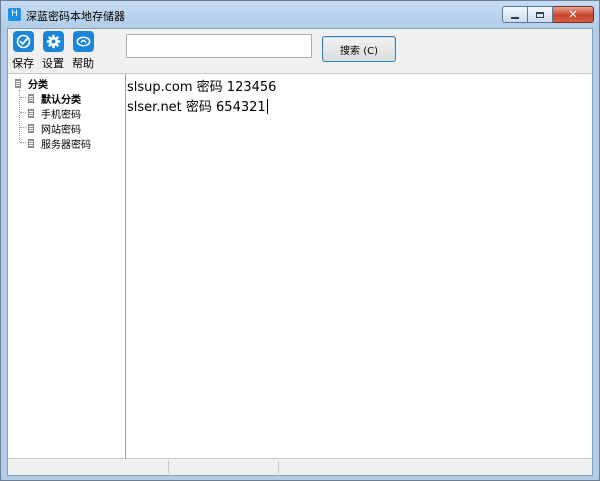  I want to click on window-controls: ✕, so click(548, 14).